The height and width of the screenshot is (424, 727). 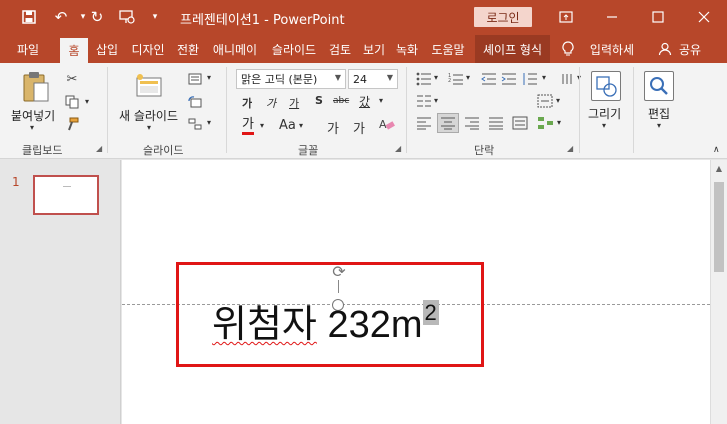 What do you see at coordinates (341, 101) in the screenshot?
I see `strikethrough-button: abc` at bounding box center [341, 101].